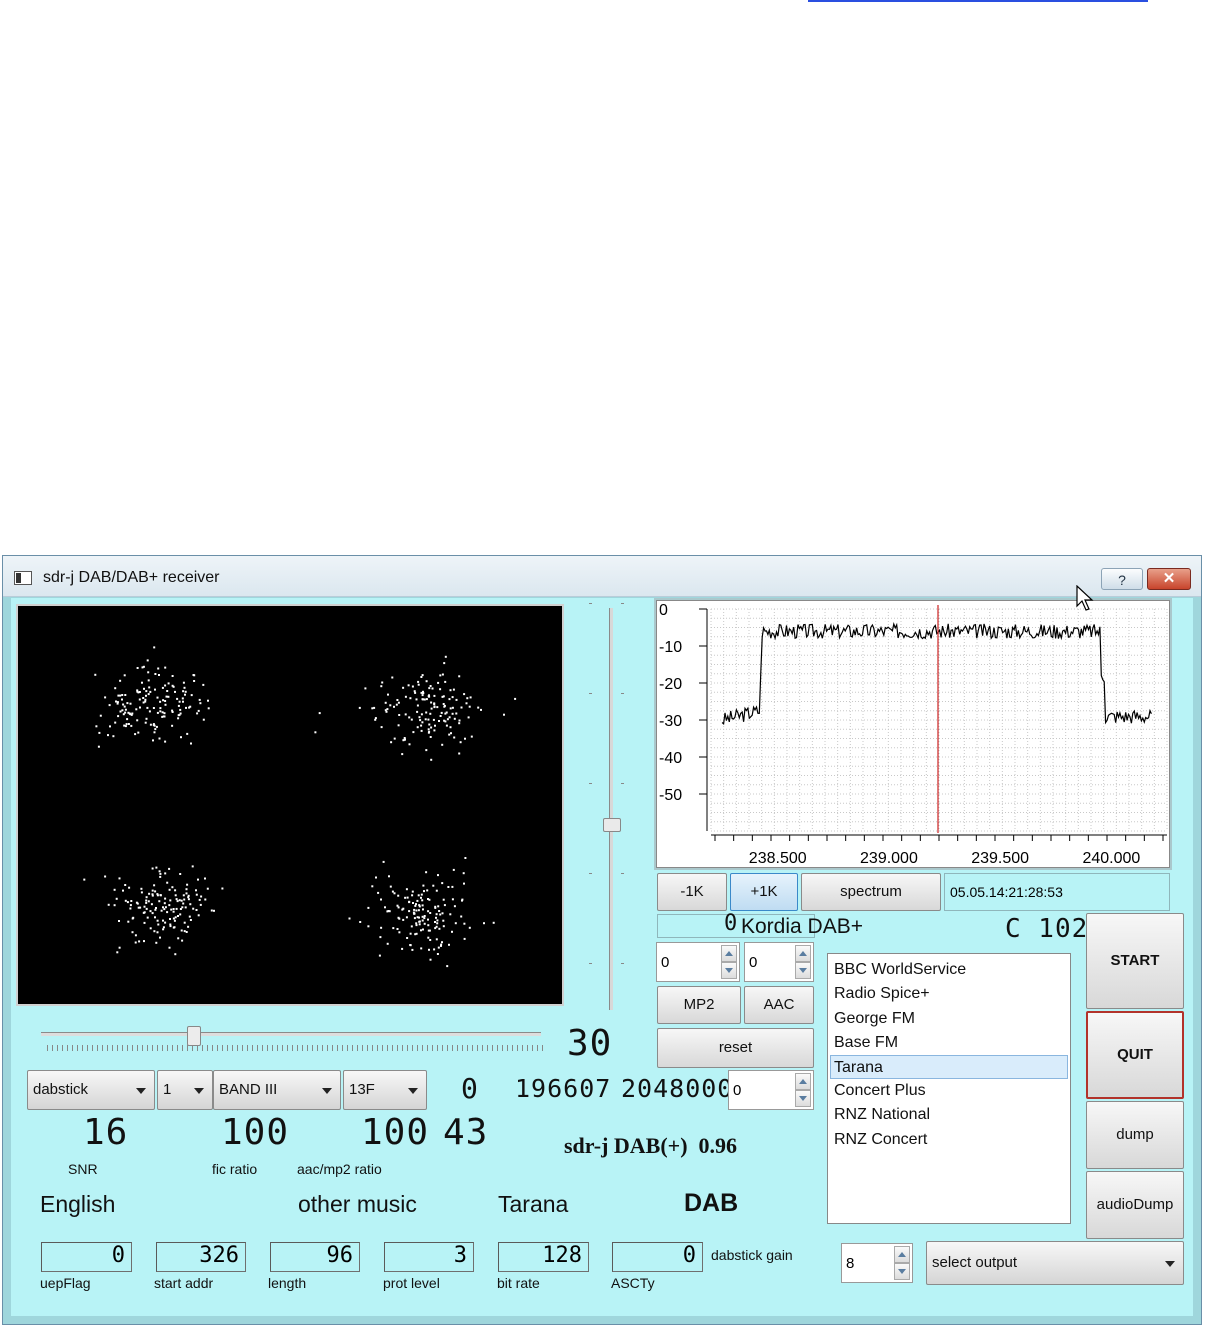 Image resolution: width=1205 pixels, height=1327 pixels. What do you see at coordinates (91, 1090) in the screenshot?
I see `device-select: dabstick` at bounding box center [91, 1090].